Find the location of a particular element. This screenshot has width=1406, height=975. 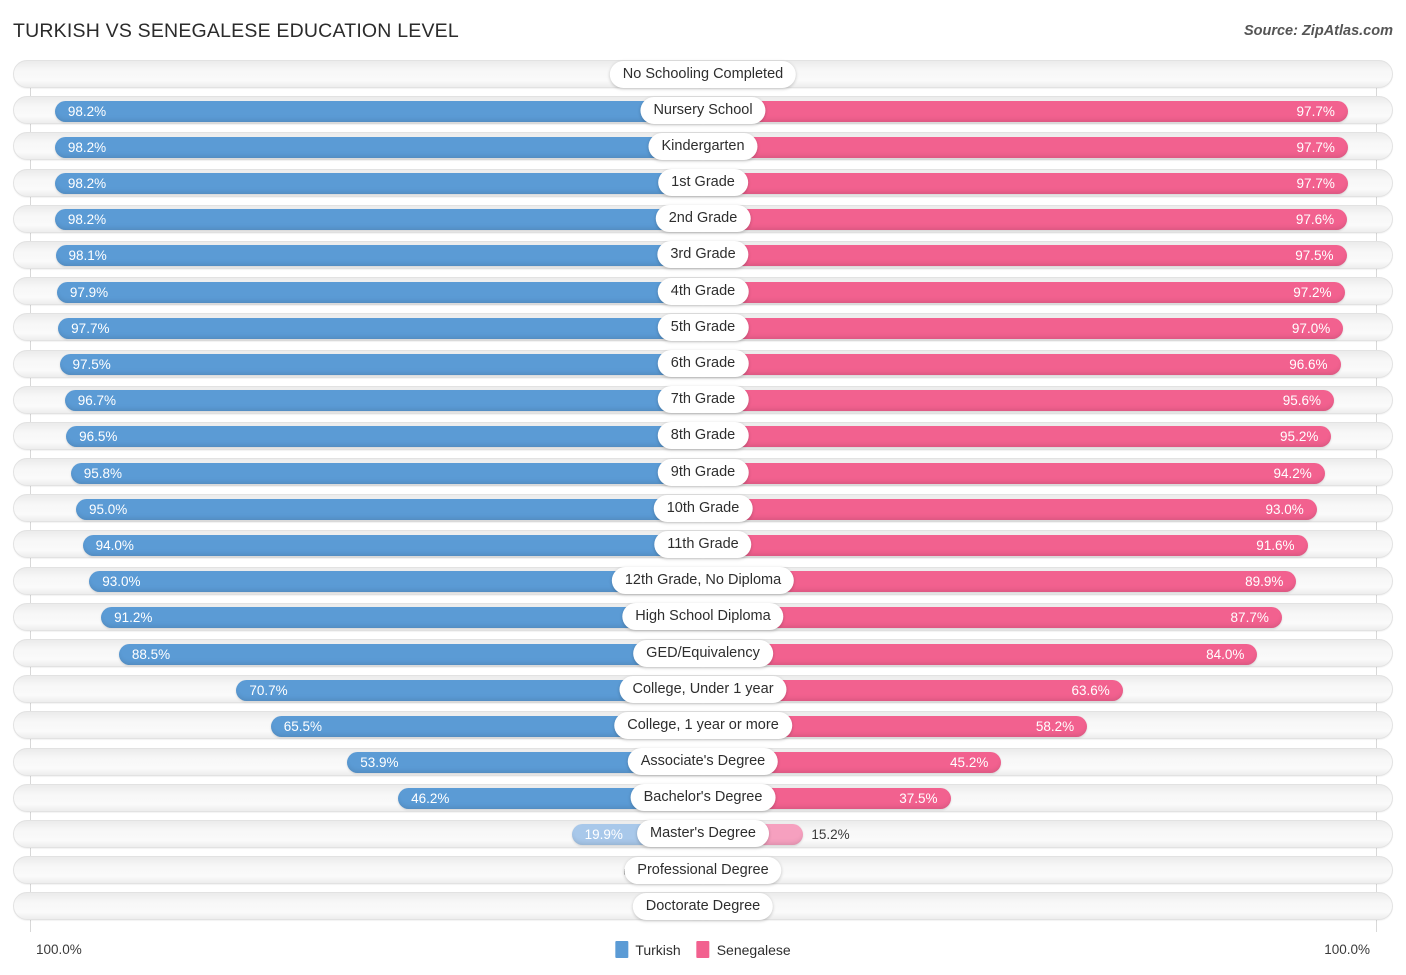

category-label: 4th Grade is located at coordinates (703, 291).